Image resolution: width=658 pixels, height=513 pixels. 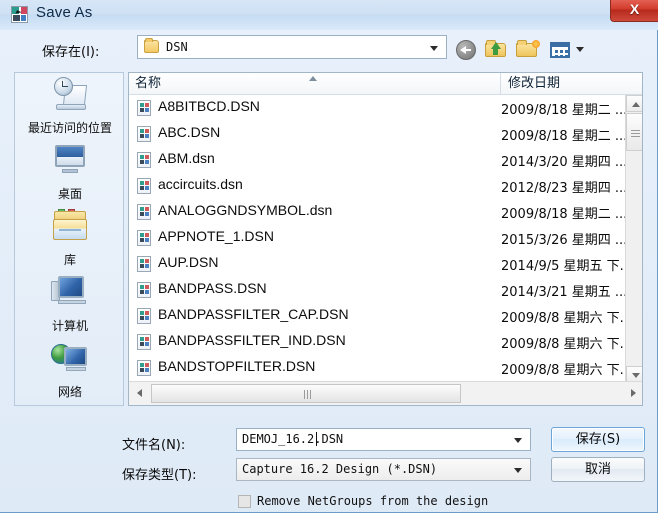 What do you see at coordinates (19, 14) in the screenshot?
I see `app-icon` at bounding box center [19, 14].